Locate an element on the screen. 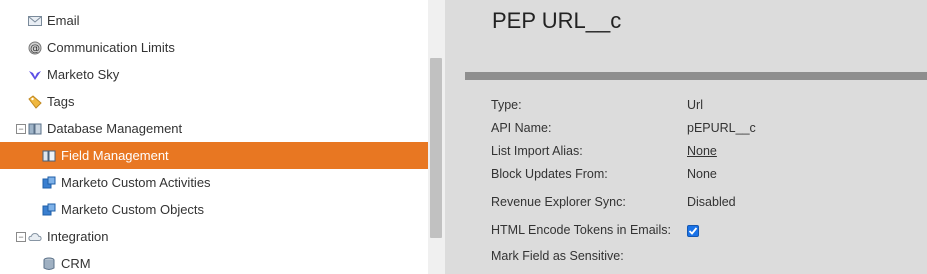 The height and width of the screenshot is (274, 927). partially-visible-item is located at coordinates (108, 3).